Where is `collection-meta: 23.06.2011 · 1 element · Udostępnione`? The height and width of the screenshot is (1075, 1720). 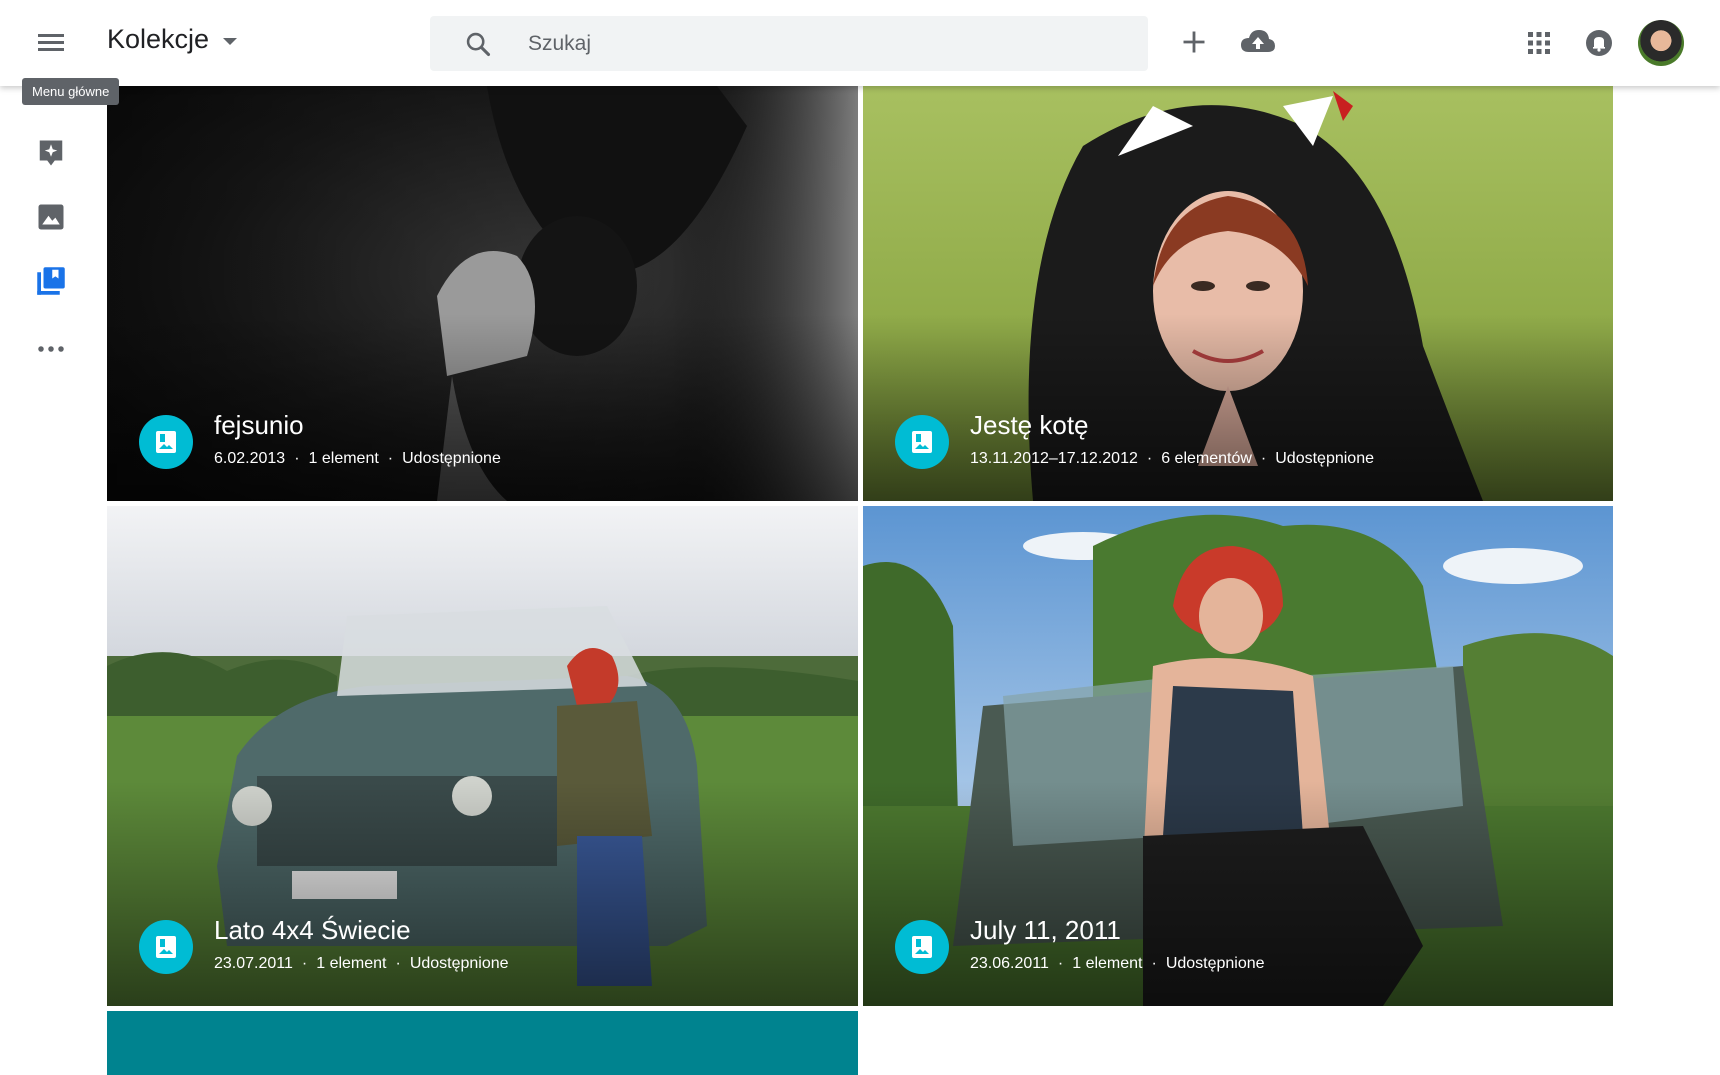 collection-meta: 23.06.2011 · 1 element · Udostępnione is located at coordinates (1117, 963).